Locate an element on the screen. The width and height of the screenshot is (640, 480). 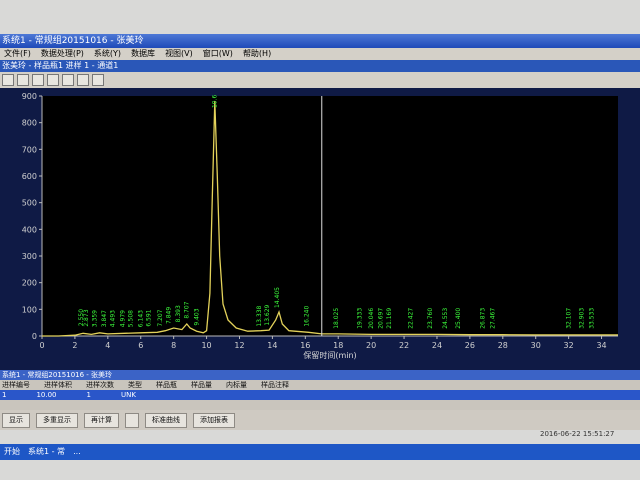
x-tick-label: 22 is located at coordinates (404, 345).